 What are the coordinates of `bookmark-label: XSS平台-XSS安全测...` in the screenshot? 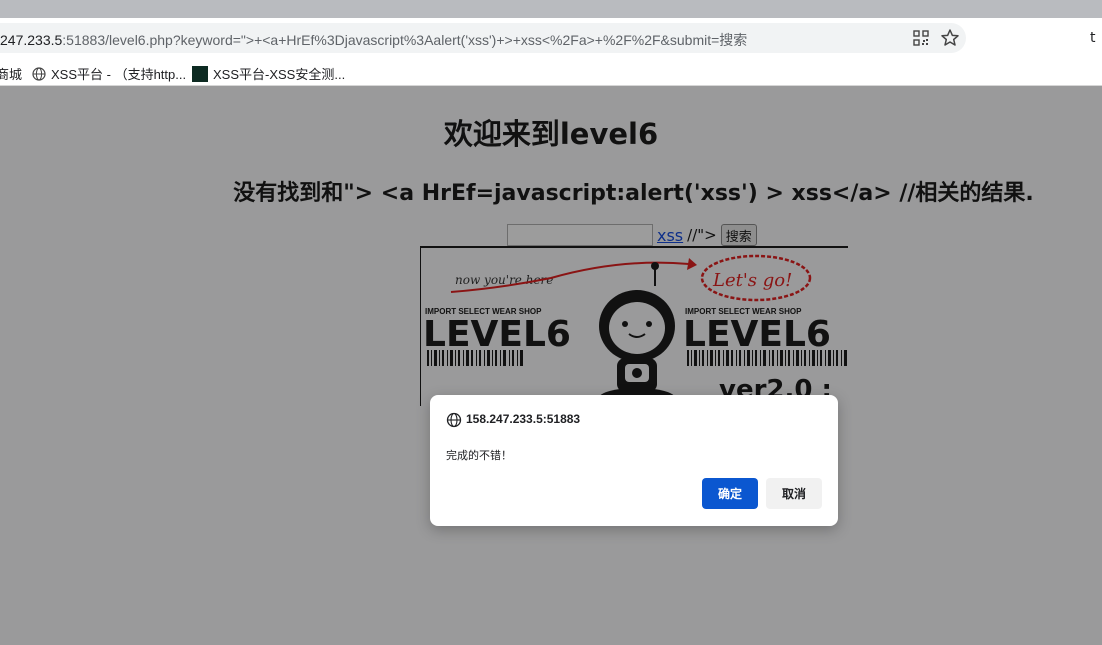 It's located at (279, 74).